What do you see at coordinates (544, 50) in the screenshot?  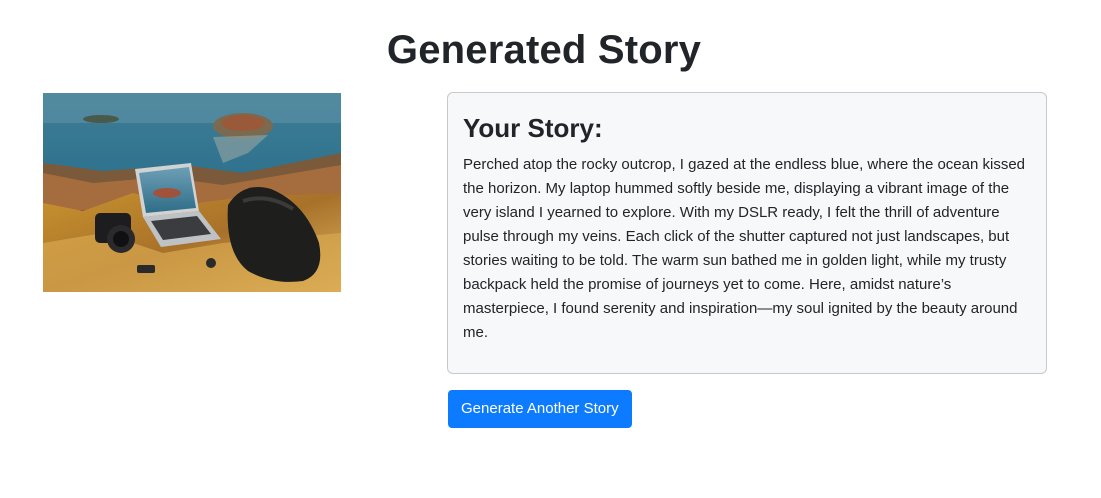 I see `page-title: Generated Story` at bounding box center [544, 50].